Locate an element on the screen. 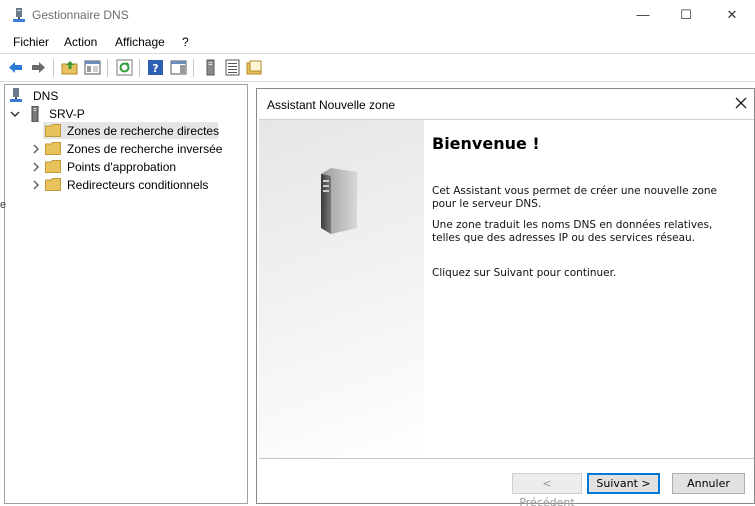 The width and height of the screenshot is (755, 506). close-icon is located at coordinates (741, 103).